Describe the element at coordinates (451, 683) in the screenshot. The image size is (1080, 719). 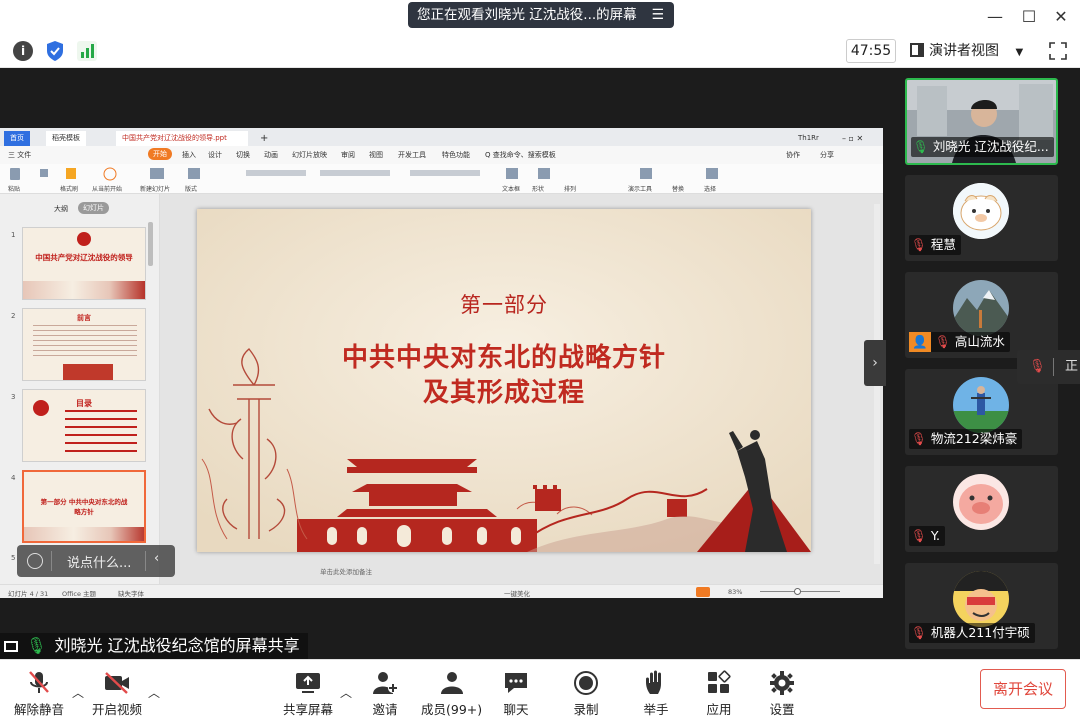
I see `members-icon` at that location.